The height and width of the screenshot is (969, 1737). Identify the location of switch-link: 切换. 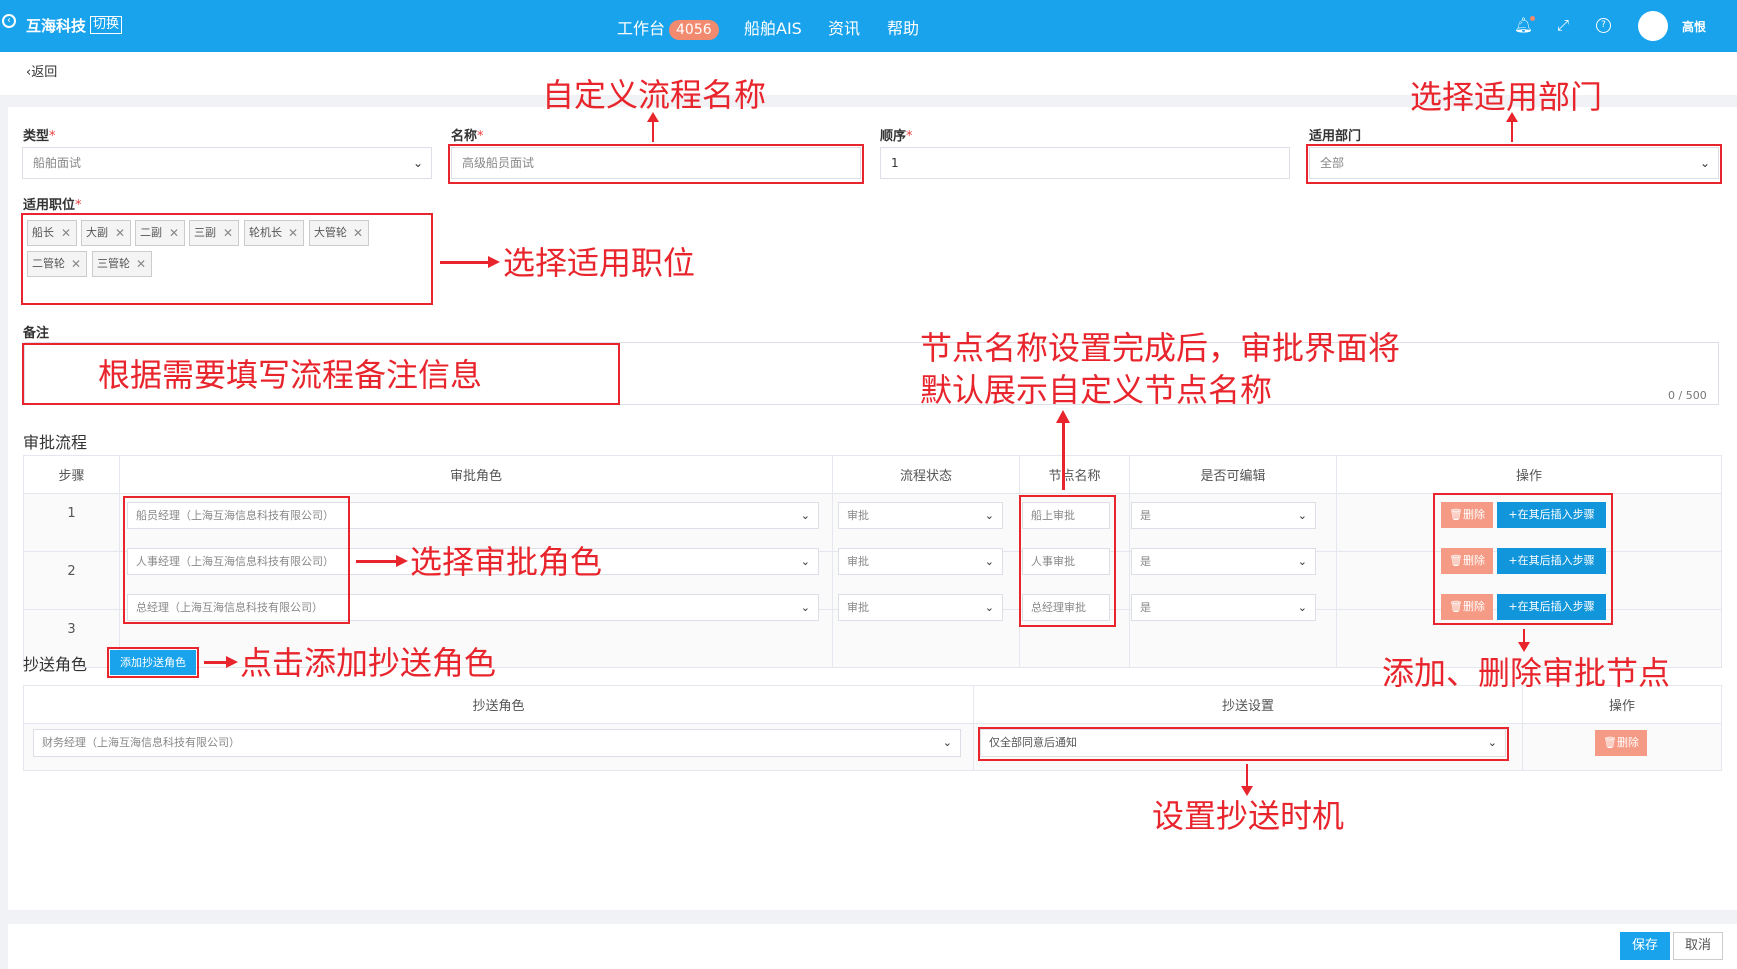
(106, 25).